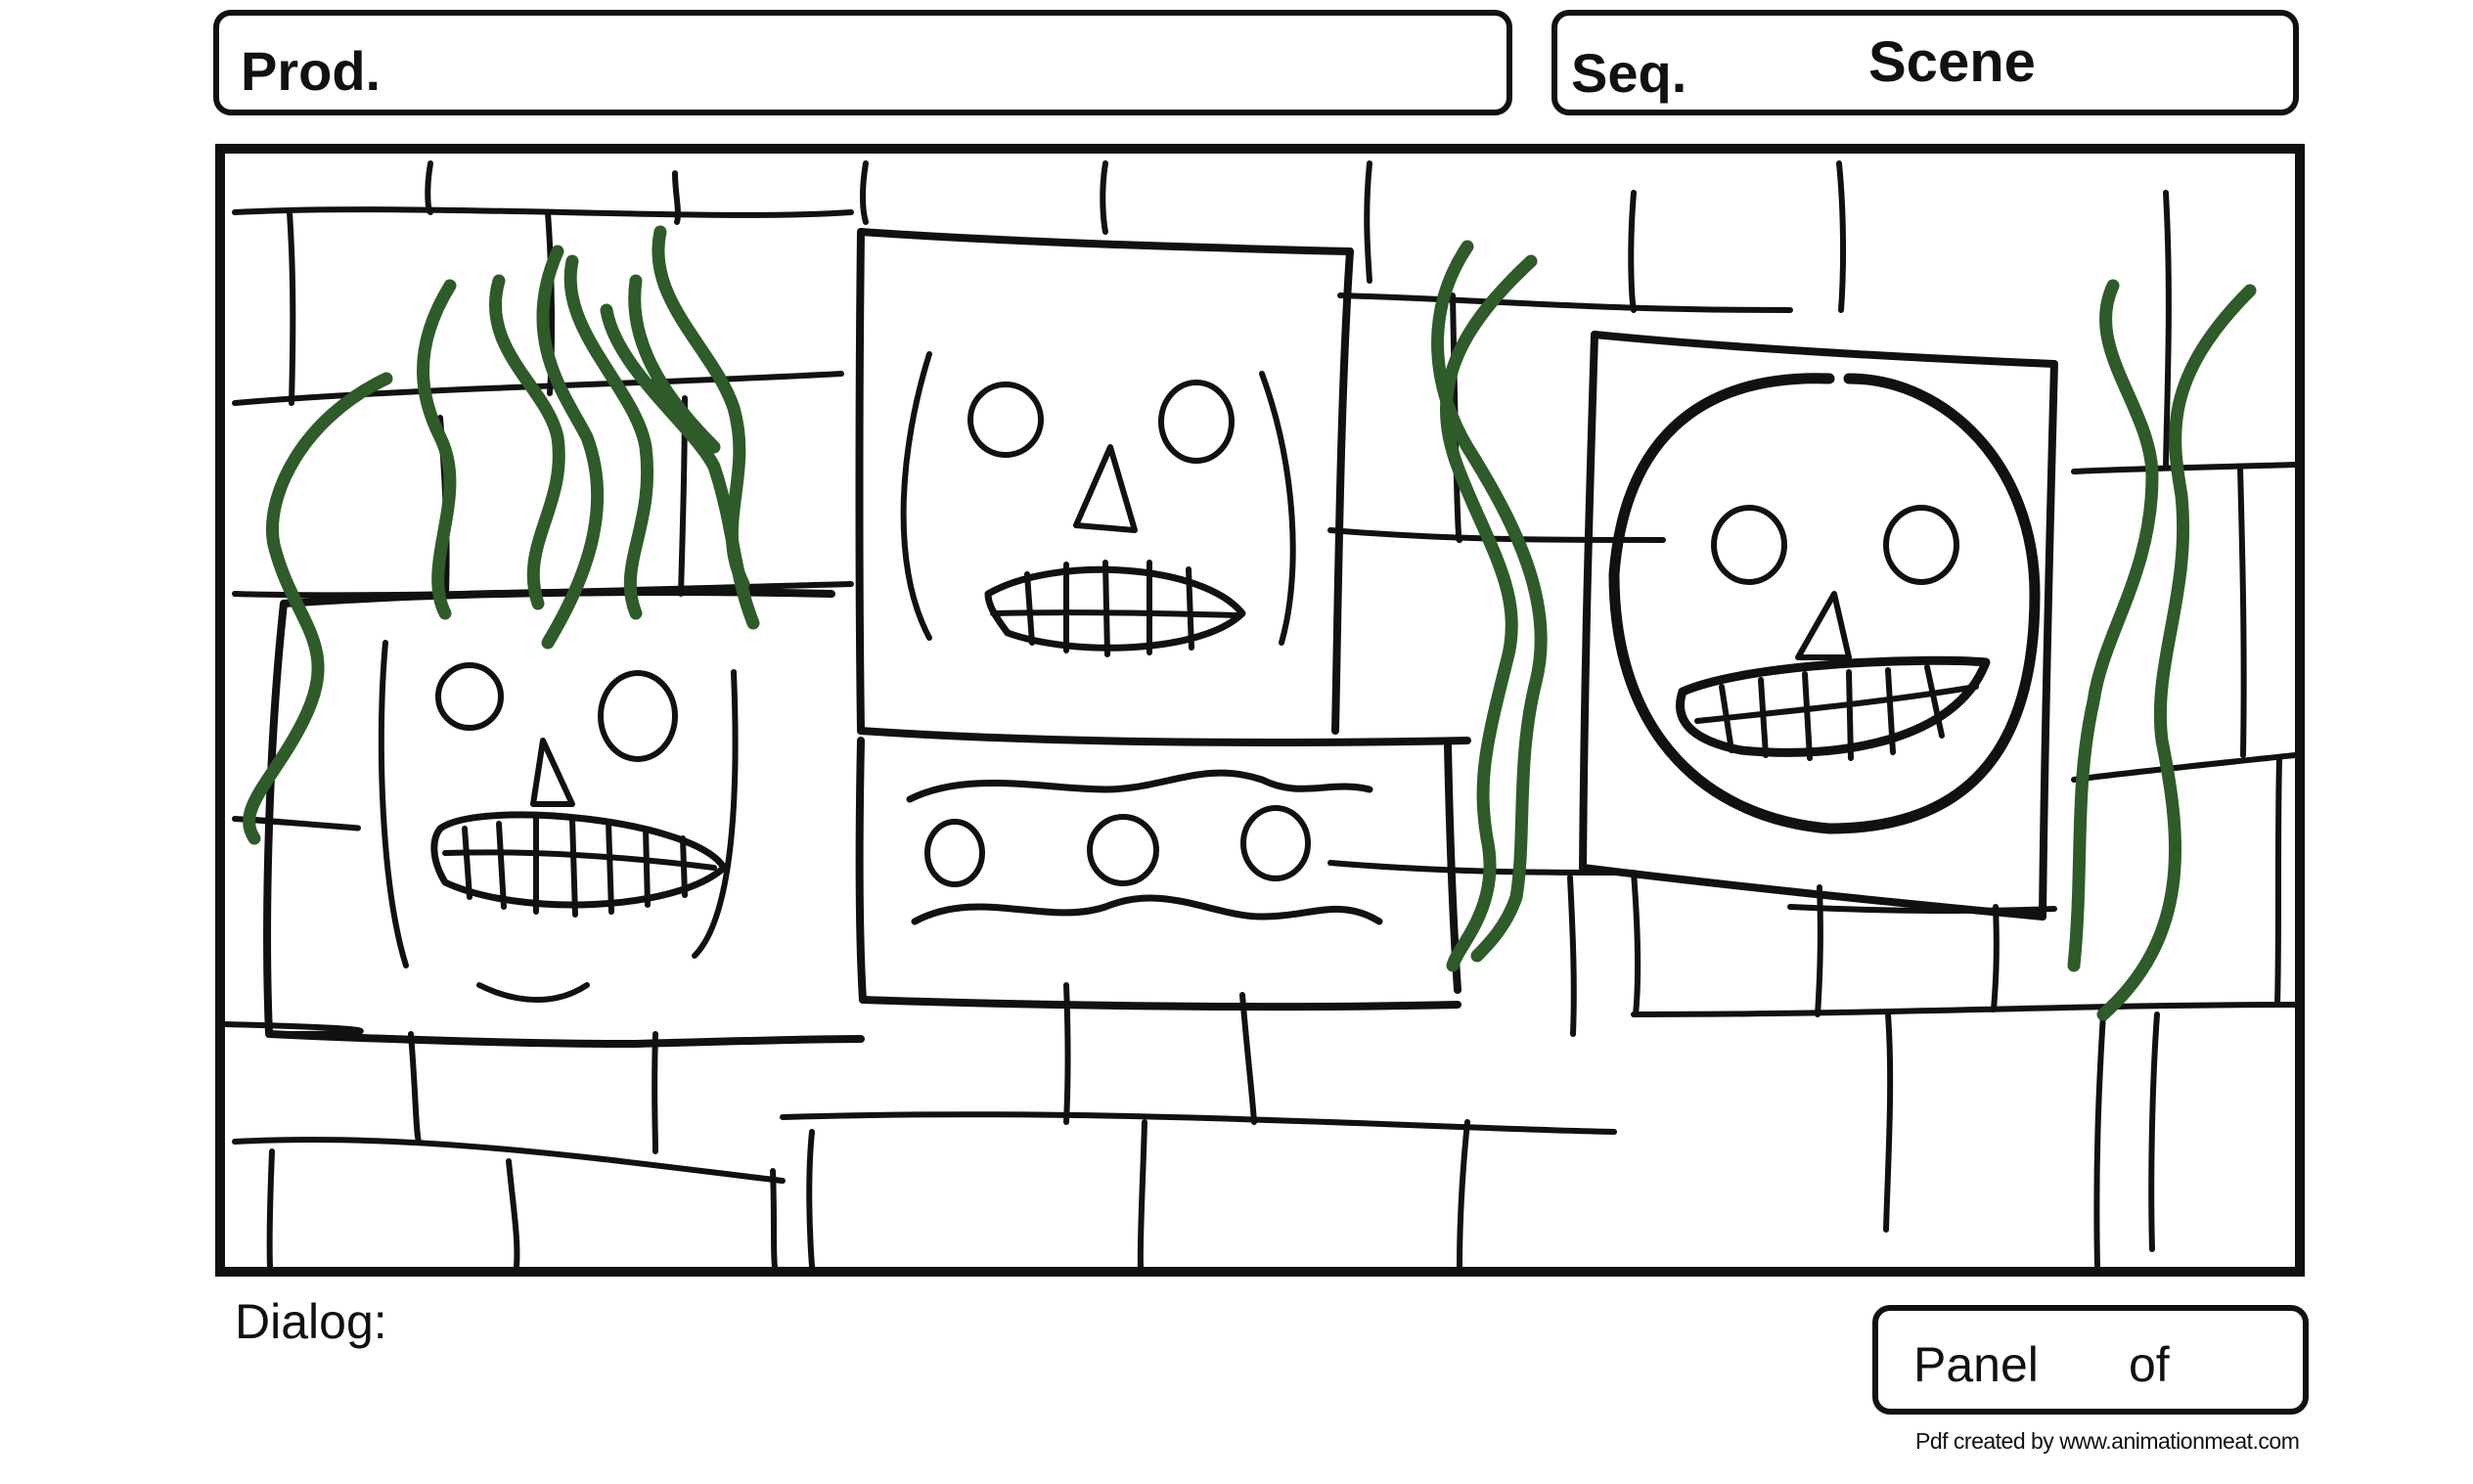 The image size is (2473, 1484). I want to click on credit-text: Pdf created by www.animationmeat.com, so click(2107, 1441).